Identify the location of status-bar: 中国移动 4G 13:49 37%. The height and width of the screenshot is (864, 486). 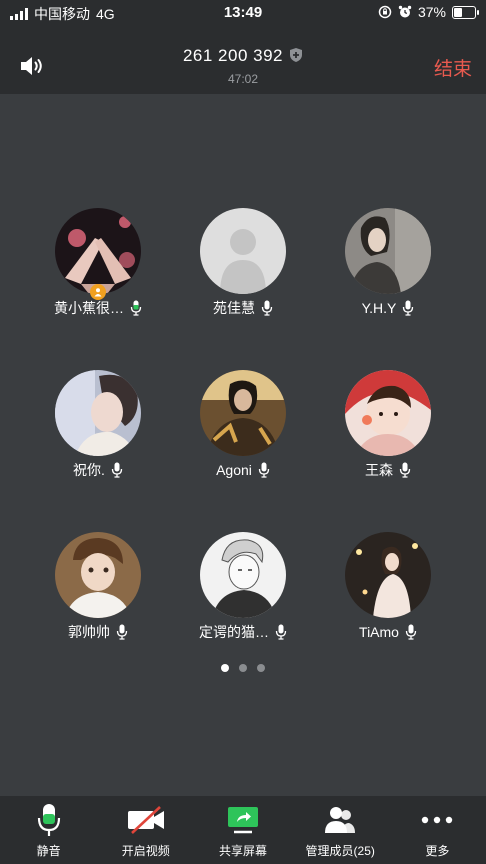
(243, 13).